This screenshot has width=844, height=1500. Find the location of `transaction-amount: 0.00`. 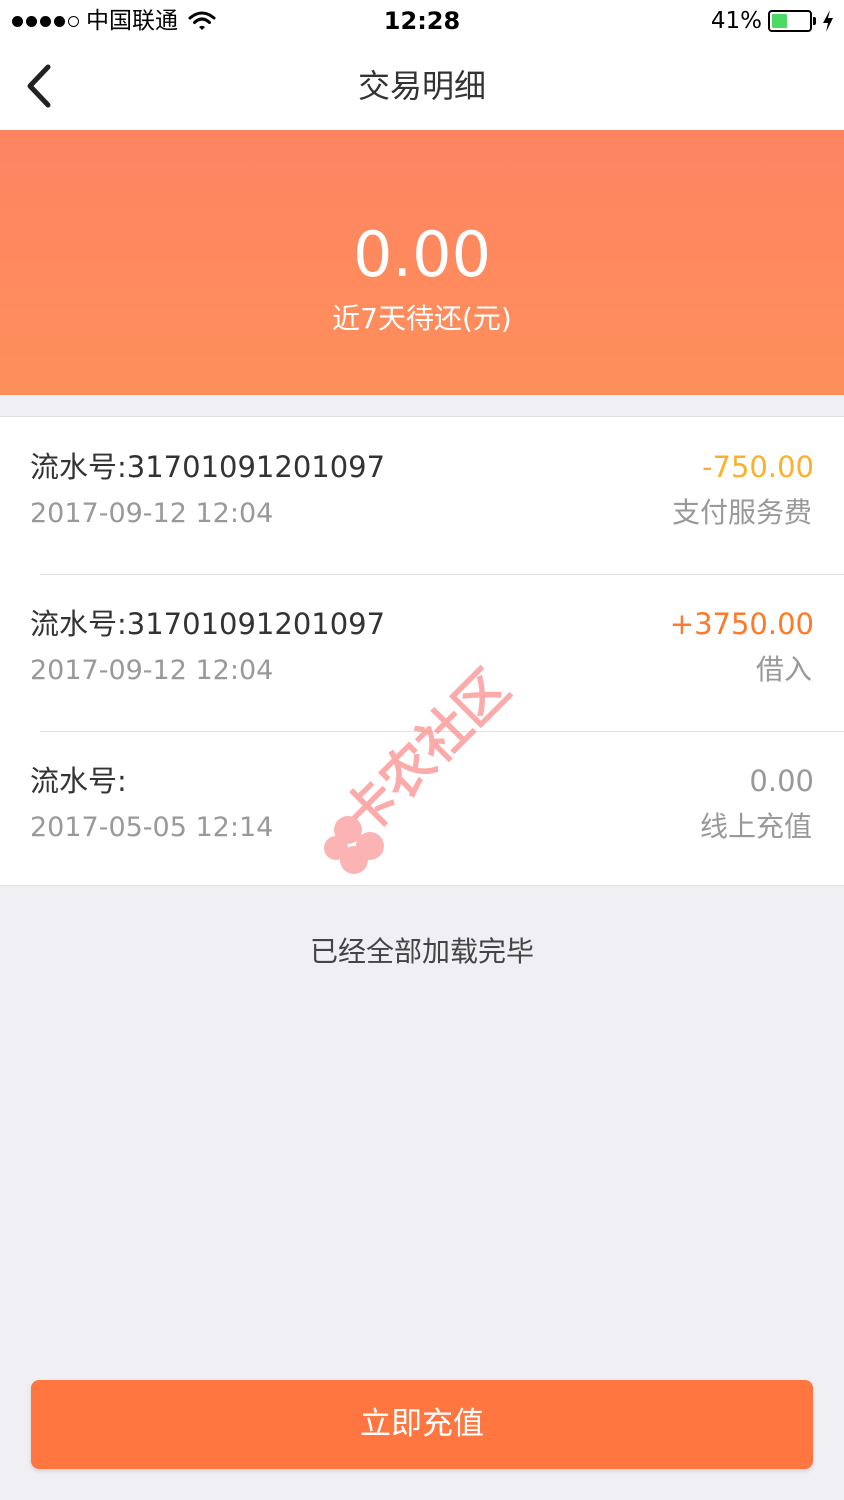

transaction-amount: 0.00 is located at coordinates (781, 781).